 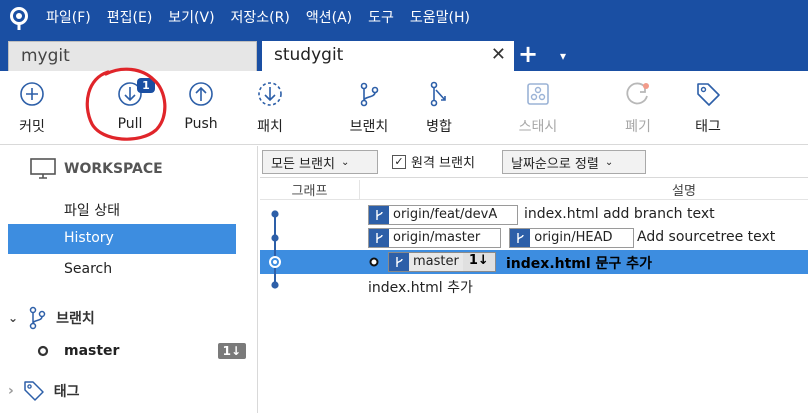 I want to click on branch-name: master, so click(x=92, y=351).